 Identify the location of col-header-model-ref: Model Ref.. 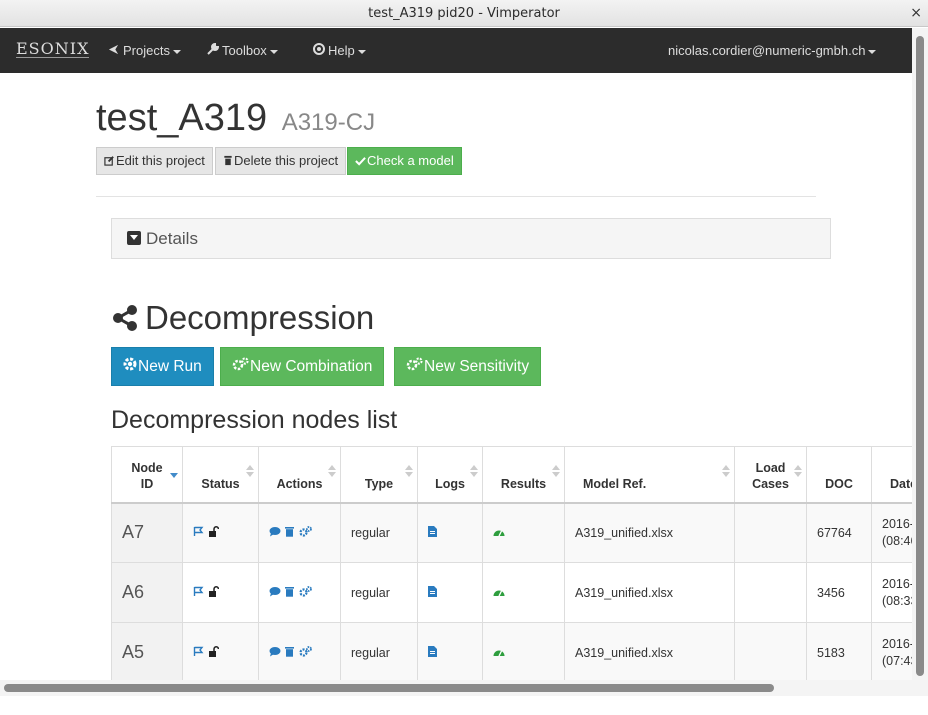
(649, 475).